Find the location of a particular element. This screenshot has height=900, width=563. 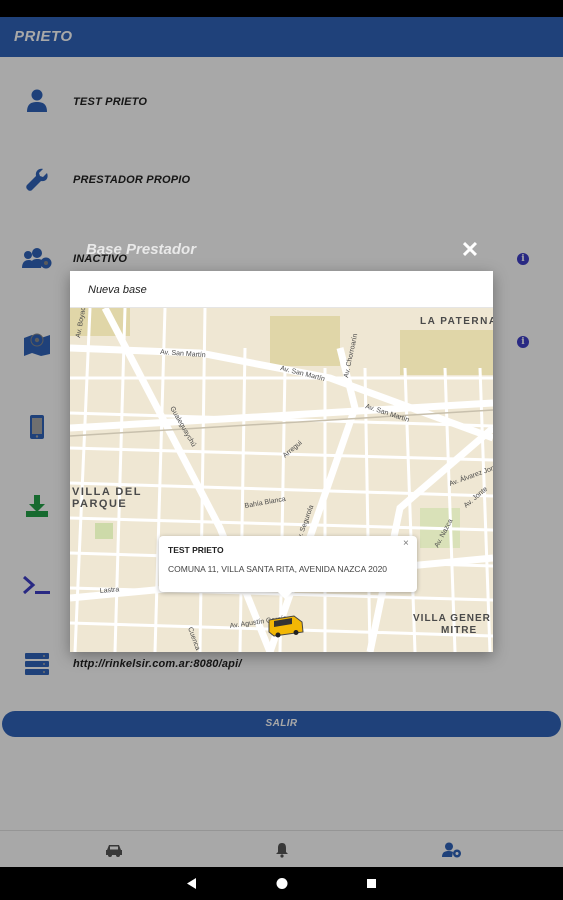

home-icon is located at coordinates (282, 883).